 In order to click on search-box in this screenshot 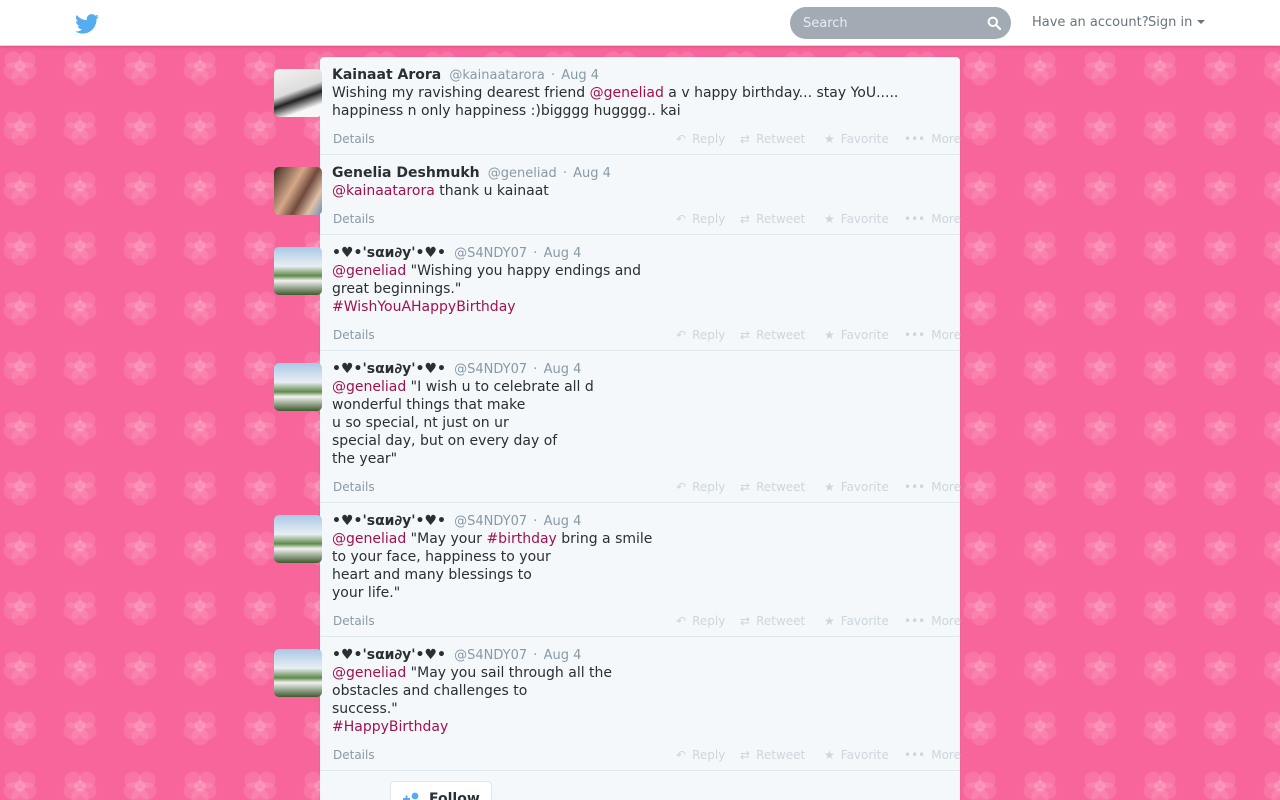, I will do `click(900, 23)`.